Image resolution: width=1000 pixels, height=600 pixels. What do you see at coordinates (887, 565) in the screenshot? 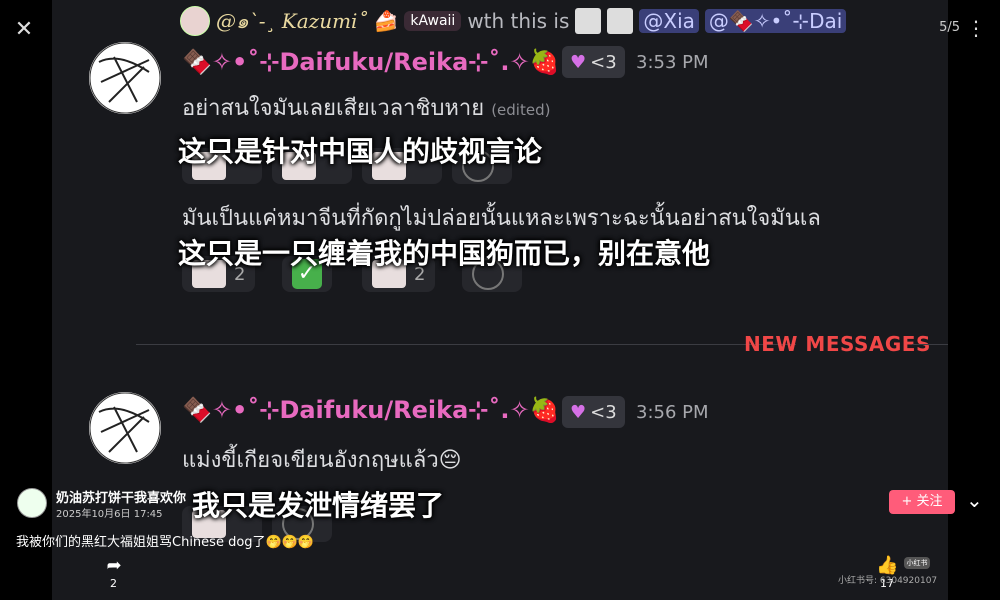
I see `like-icon: 👍` at bounding box center [887, 565].